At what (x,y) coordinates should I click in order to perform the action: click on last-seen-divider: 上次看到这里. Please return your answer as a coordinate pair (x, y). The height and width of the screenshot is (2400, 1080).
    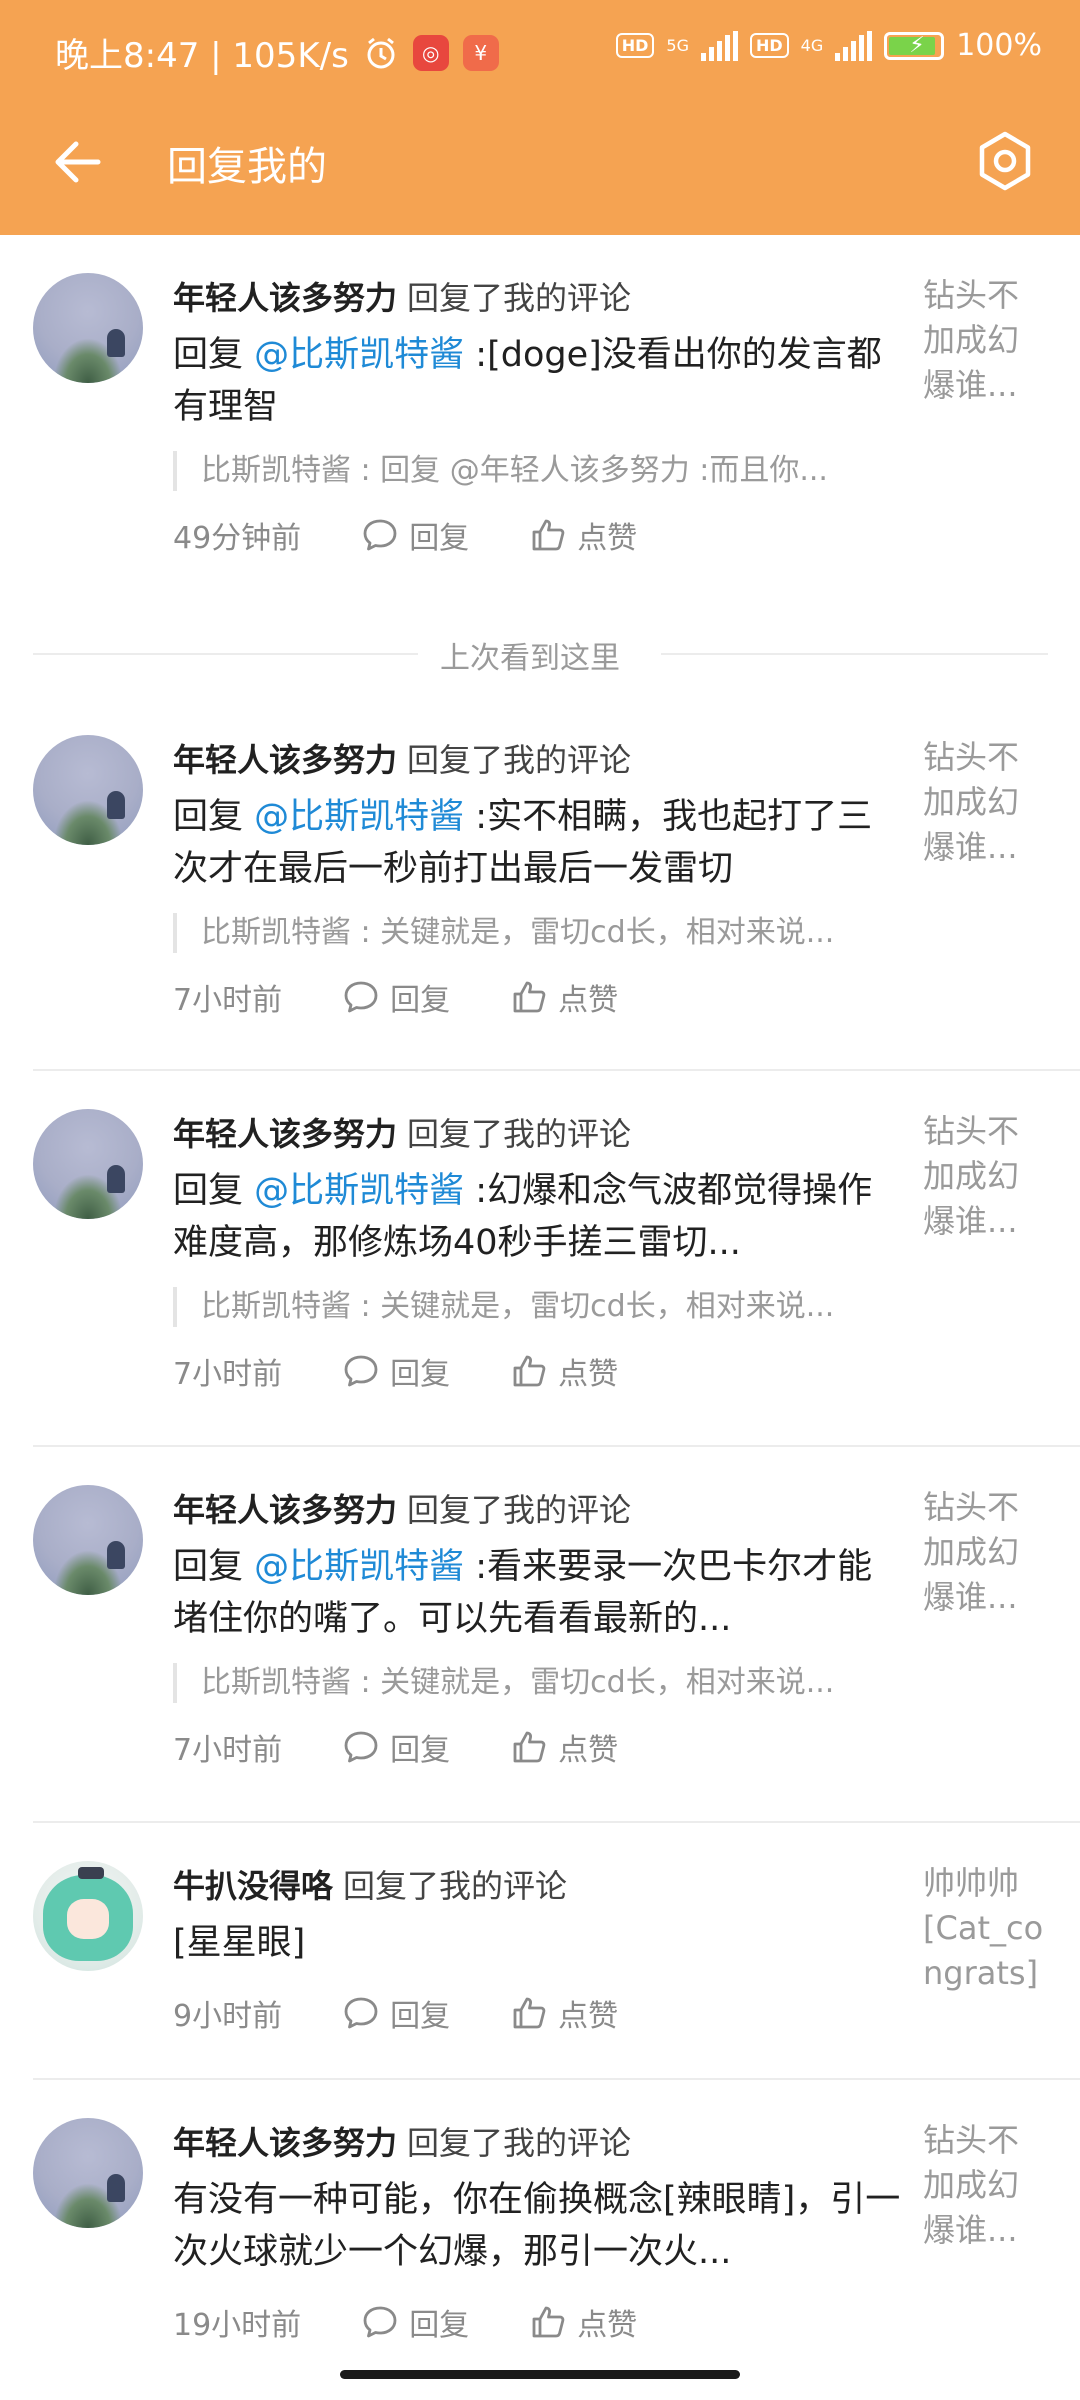
    Looking at the image, I should click on (540, 654).